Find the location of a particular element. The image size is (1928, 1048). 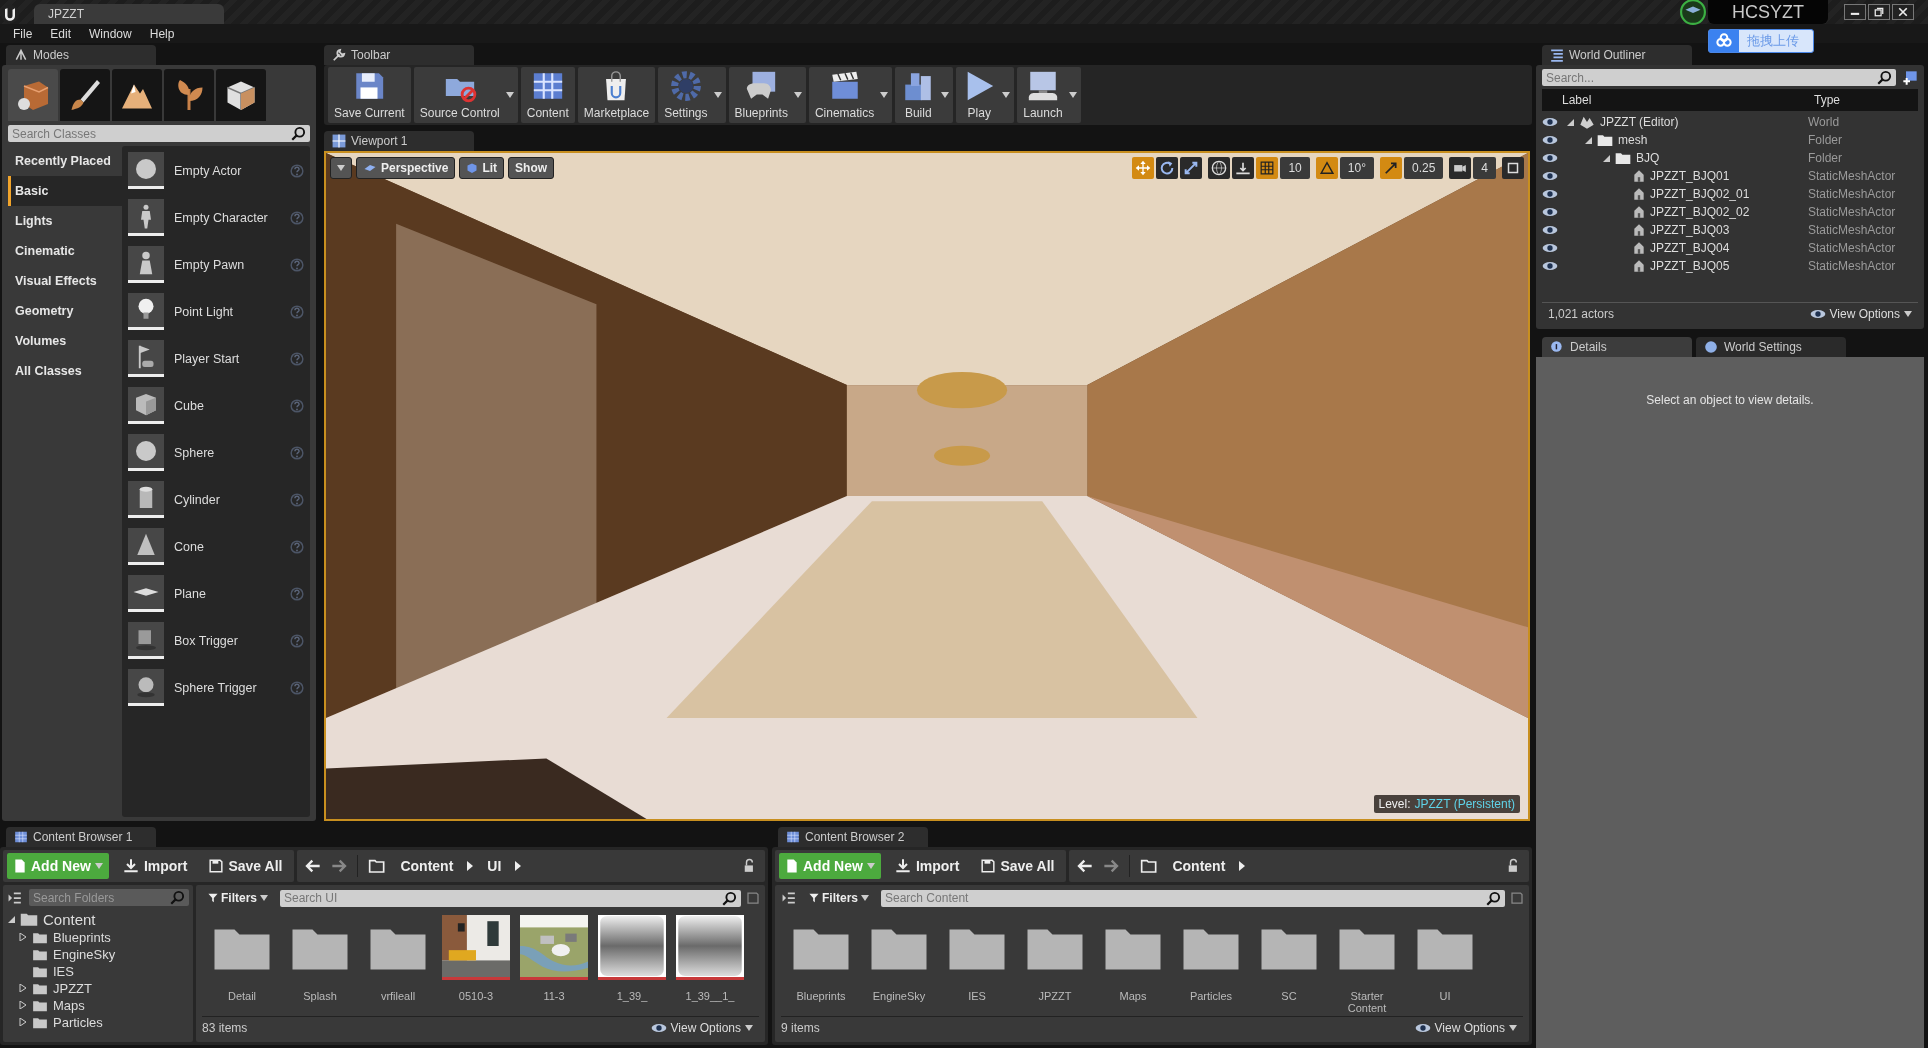

actor-class-name: Box Trigger is located at coordinates (227, 640).